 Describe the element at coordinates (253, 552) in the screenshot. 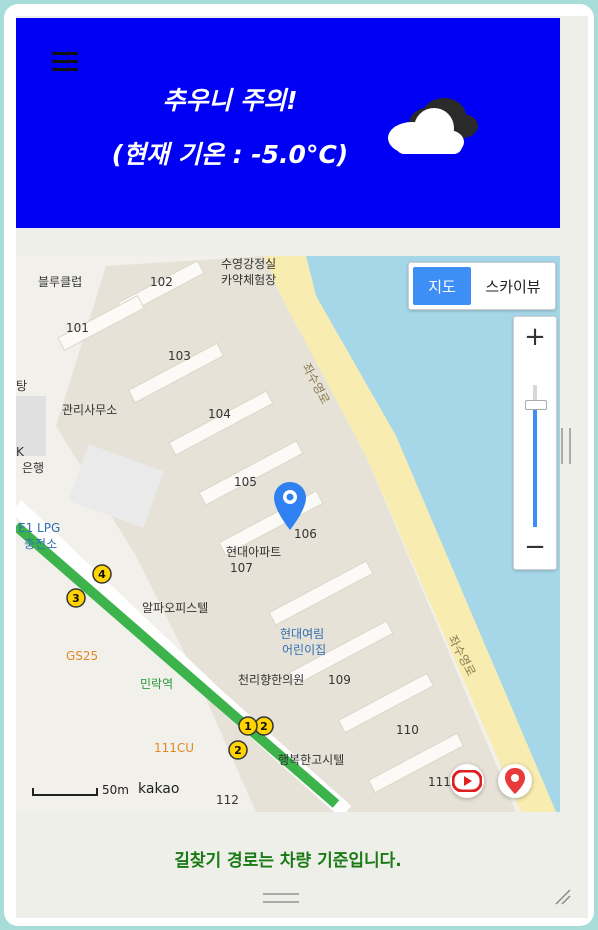

I see `map-label: 현대아파트` at that location.